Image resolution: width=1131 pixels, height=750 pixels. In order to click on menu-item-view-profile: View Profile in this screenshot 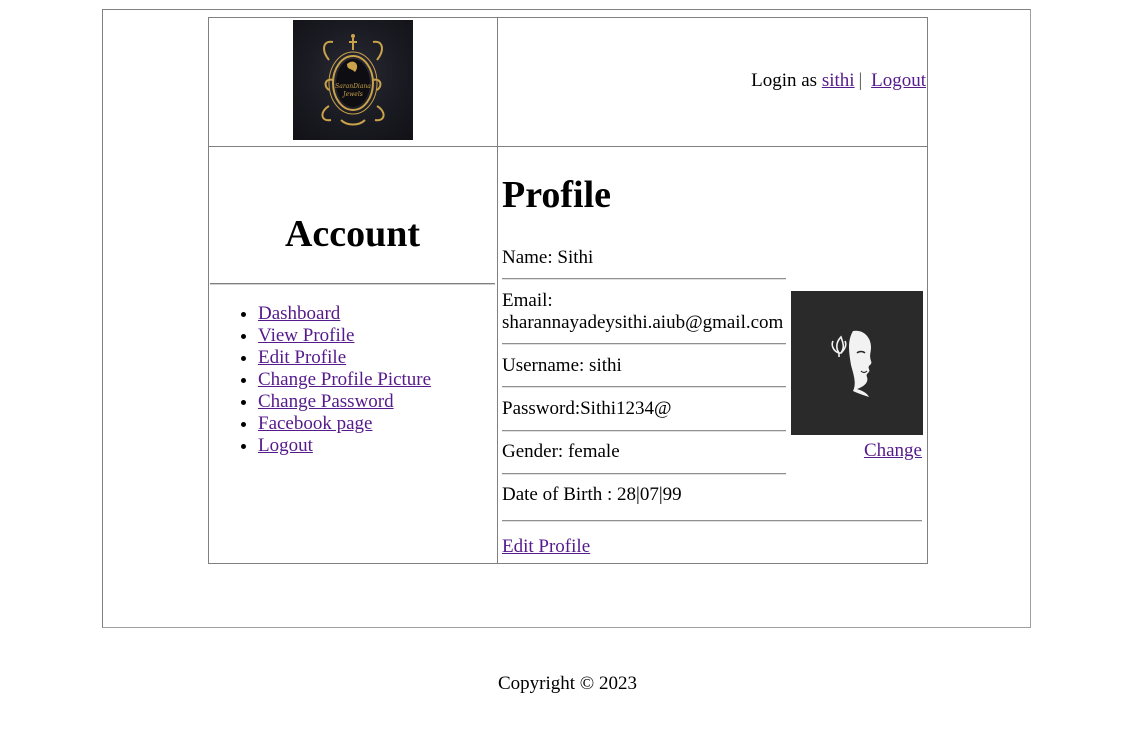, I will do `click(344, 336)`.